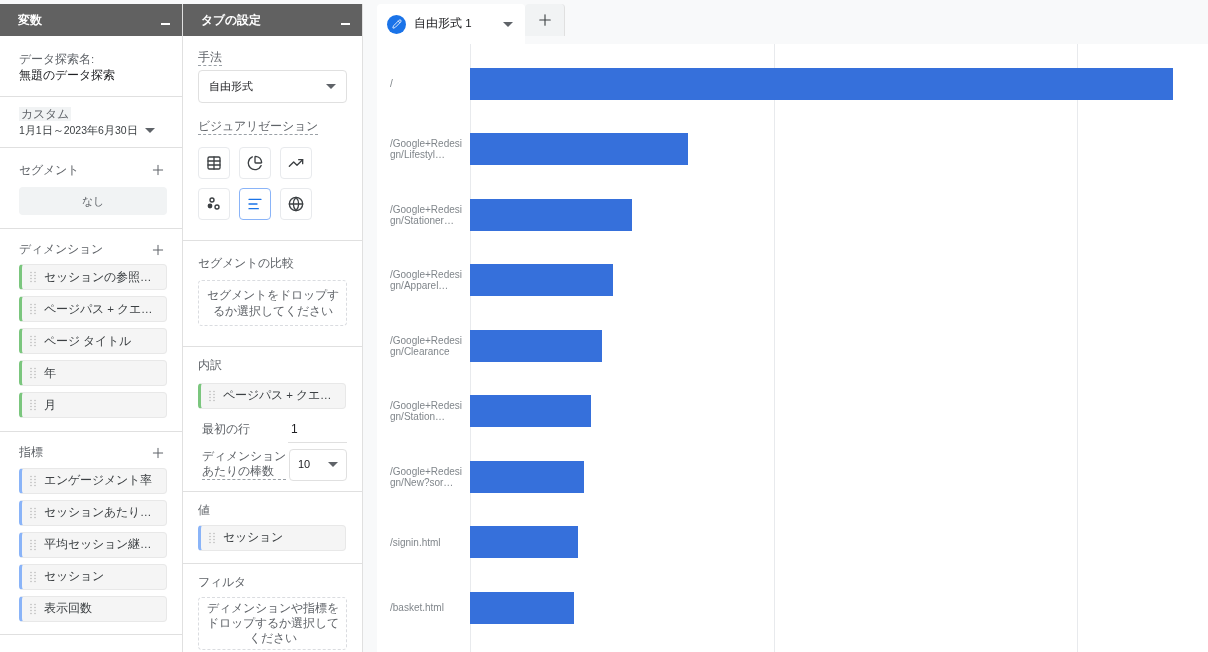  I want to click on date-range-dropdown: 1月1日～2023年6月30日, so click(91, 131).